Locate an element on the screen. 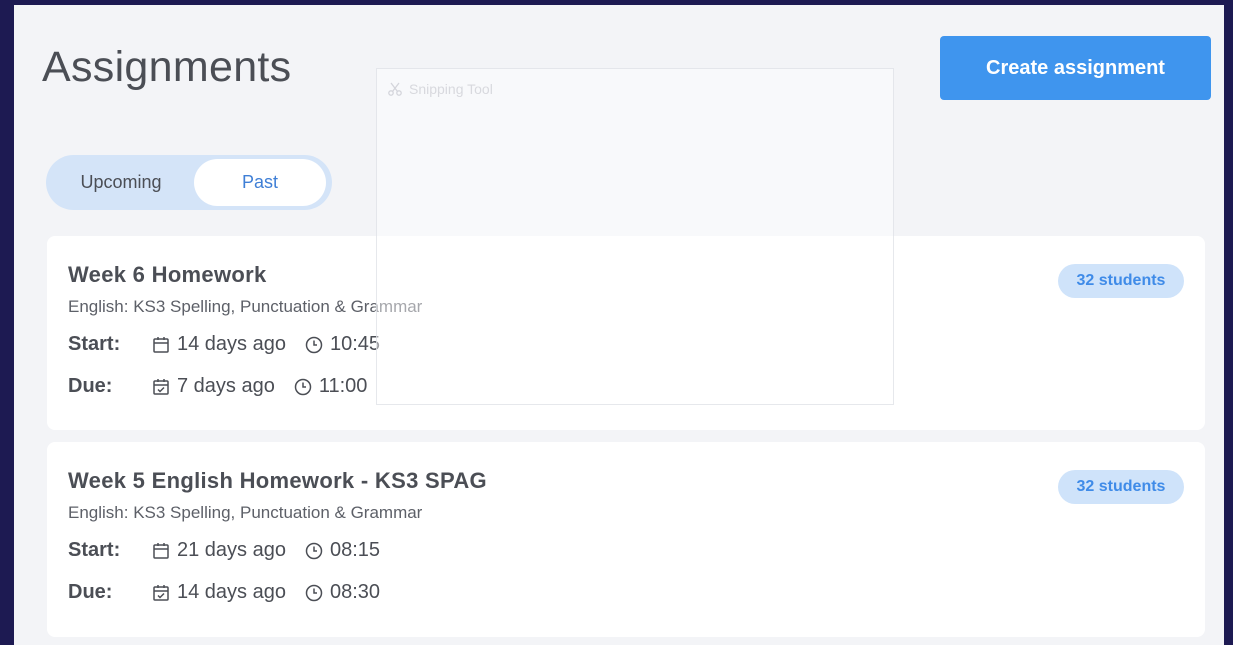  assignment-title: Week 5 English Homework - KS3 SPAG is located at coordinates (277, 481).